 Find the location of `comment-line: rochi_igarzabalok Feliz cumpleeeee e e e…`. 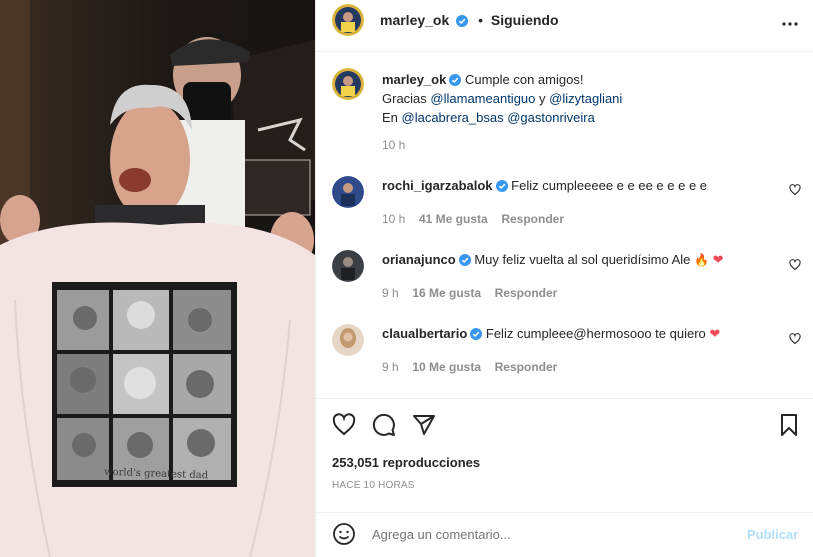

comment-line: rochi_igarzabalok Feliz cumpleeeee e e e… is located at coordinates (544, 185).